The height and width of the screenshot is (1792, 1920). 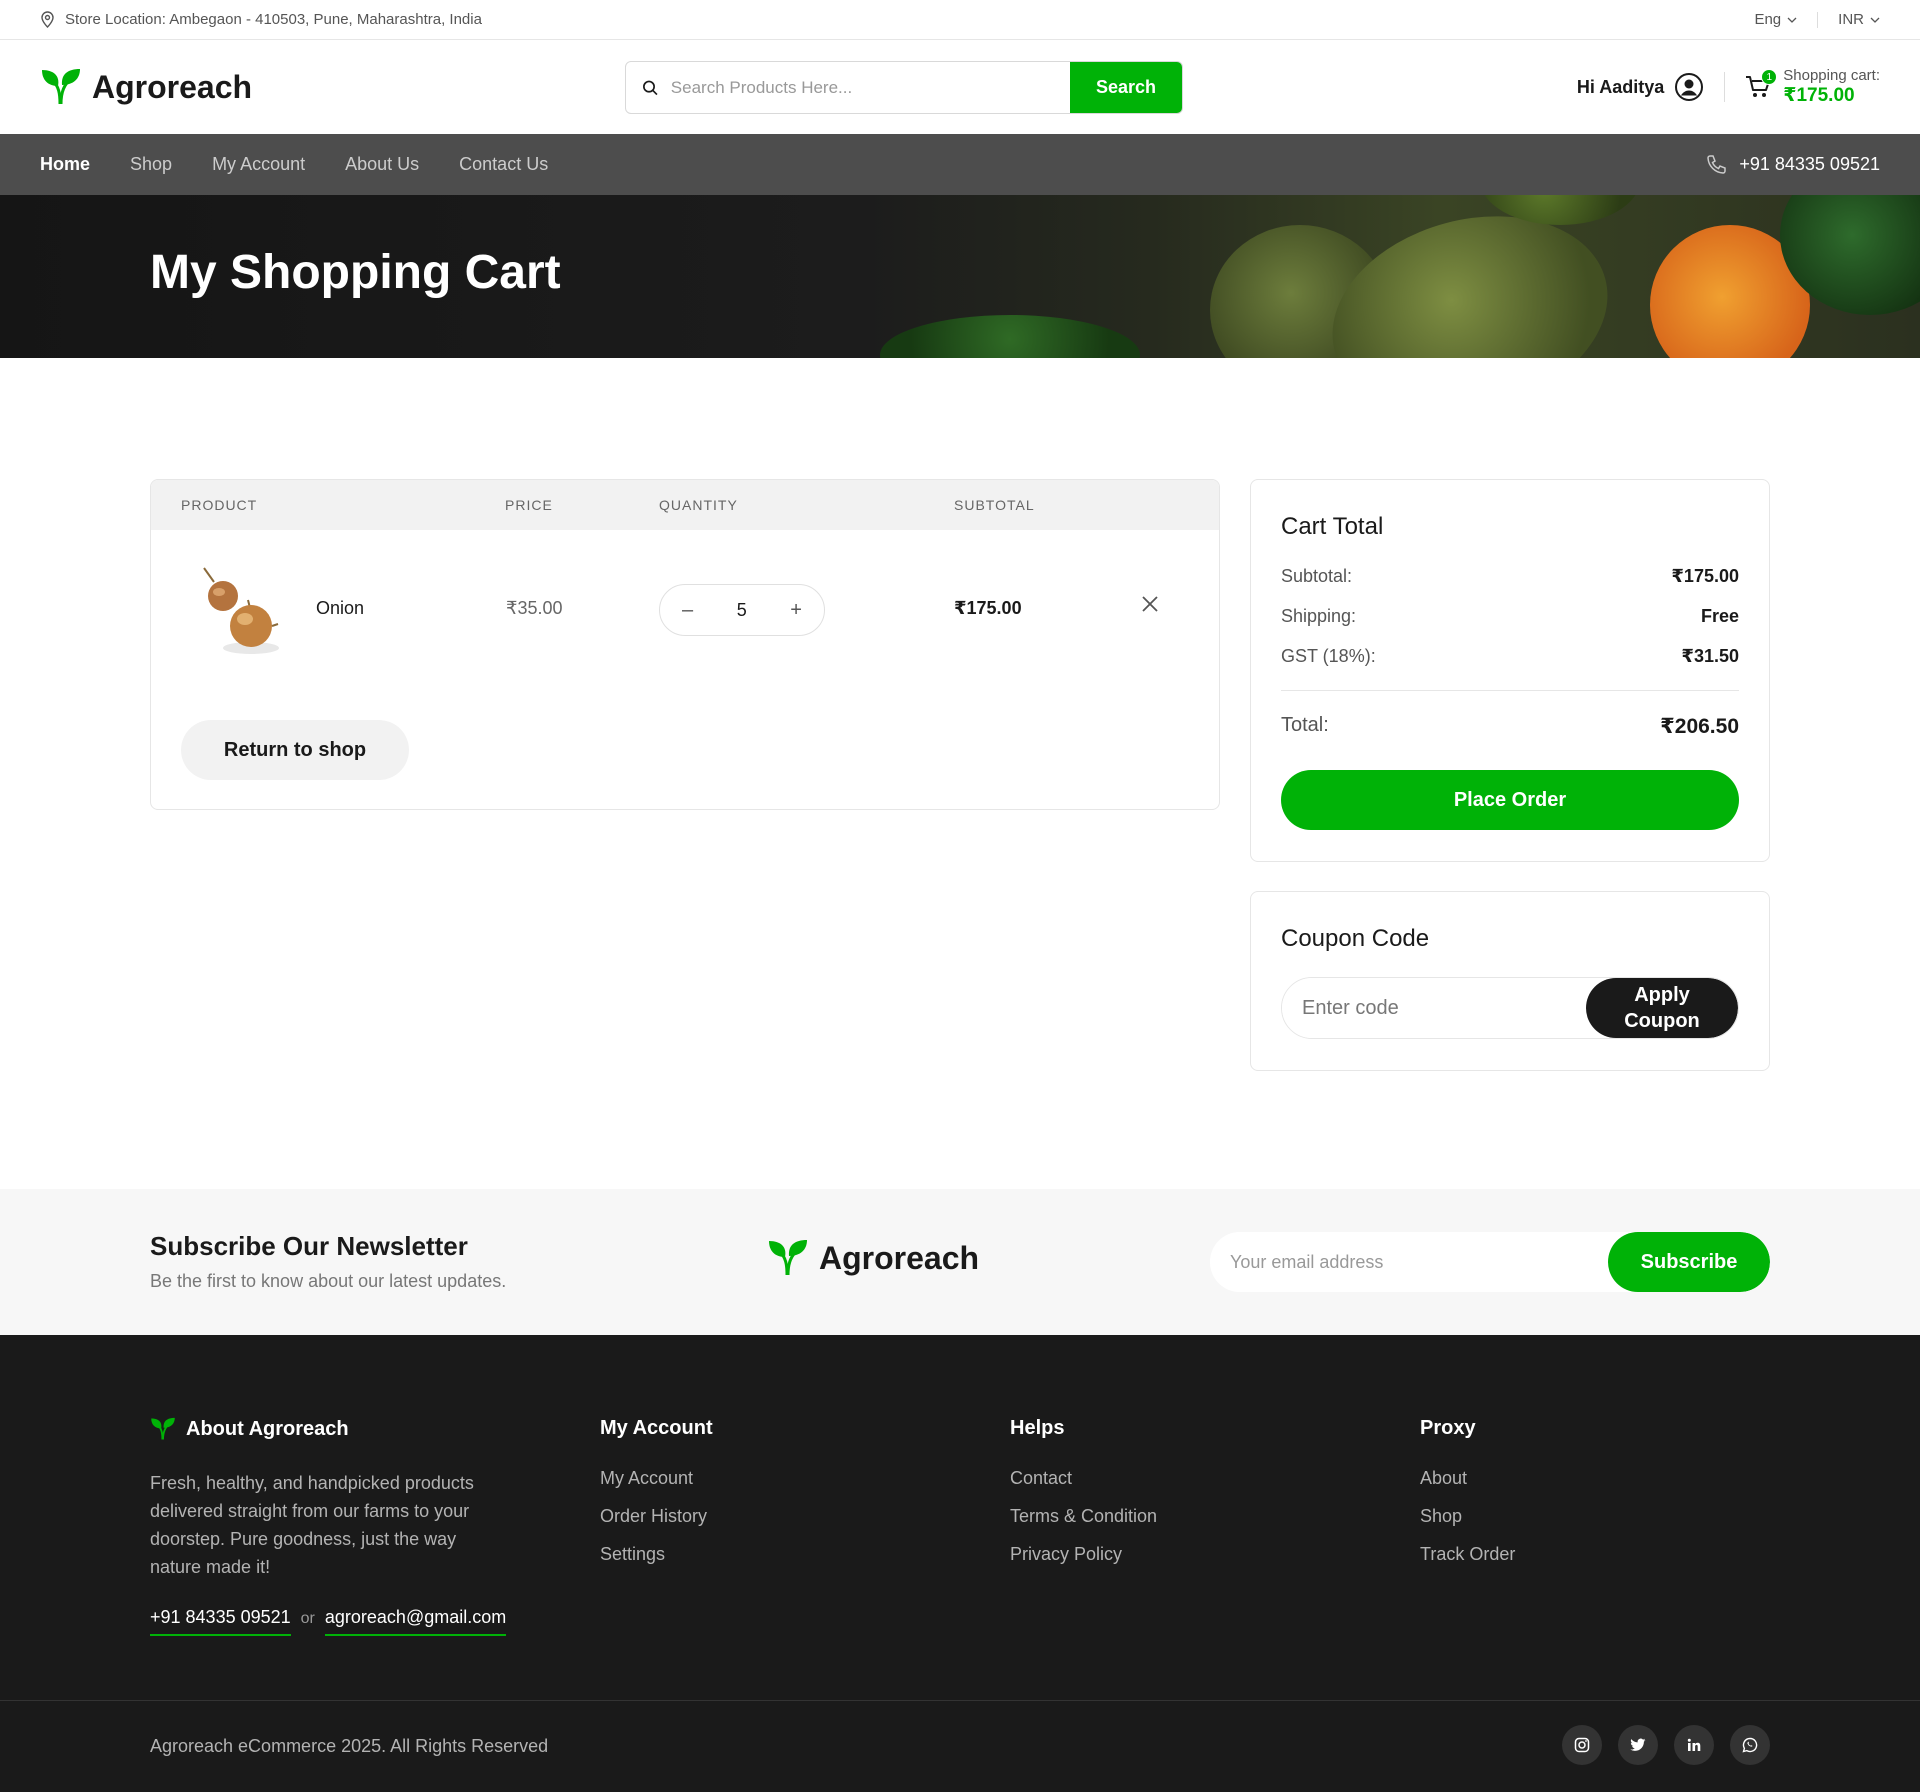 What do you see at coordinates (1638, 1745) in the screenshot?
I see `twitter-icon` at bounding box center [1638, 1745].